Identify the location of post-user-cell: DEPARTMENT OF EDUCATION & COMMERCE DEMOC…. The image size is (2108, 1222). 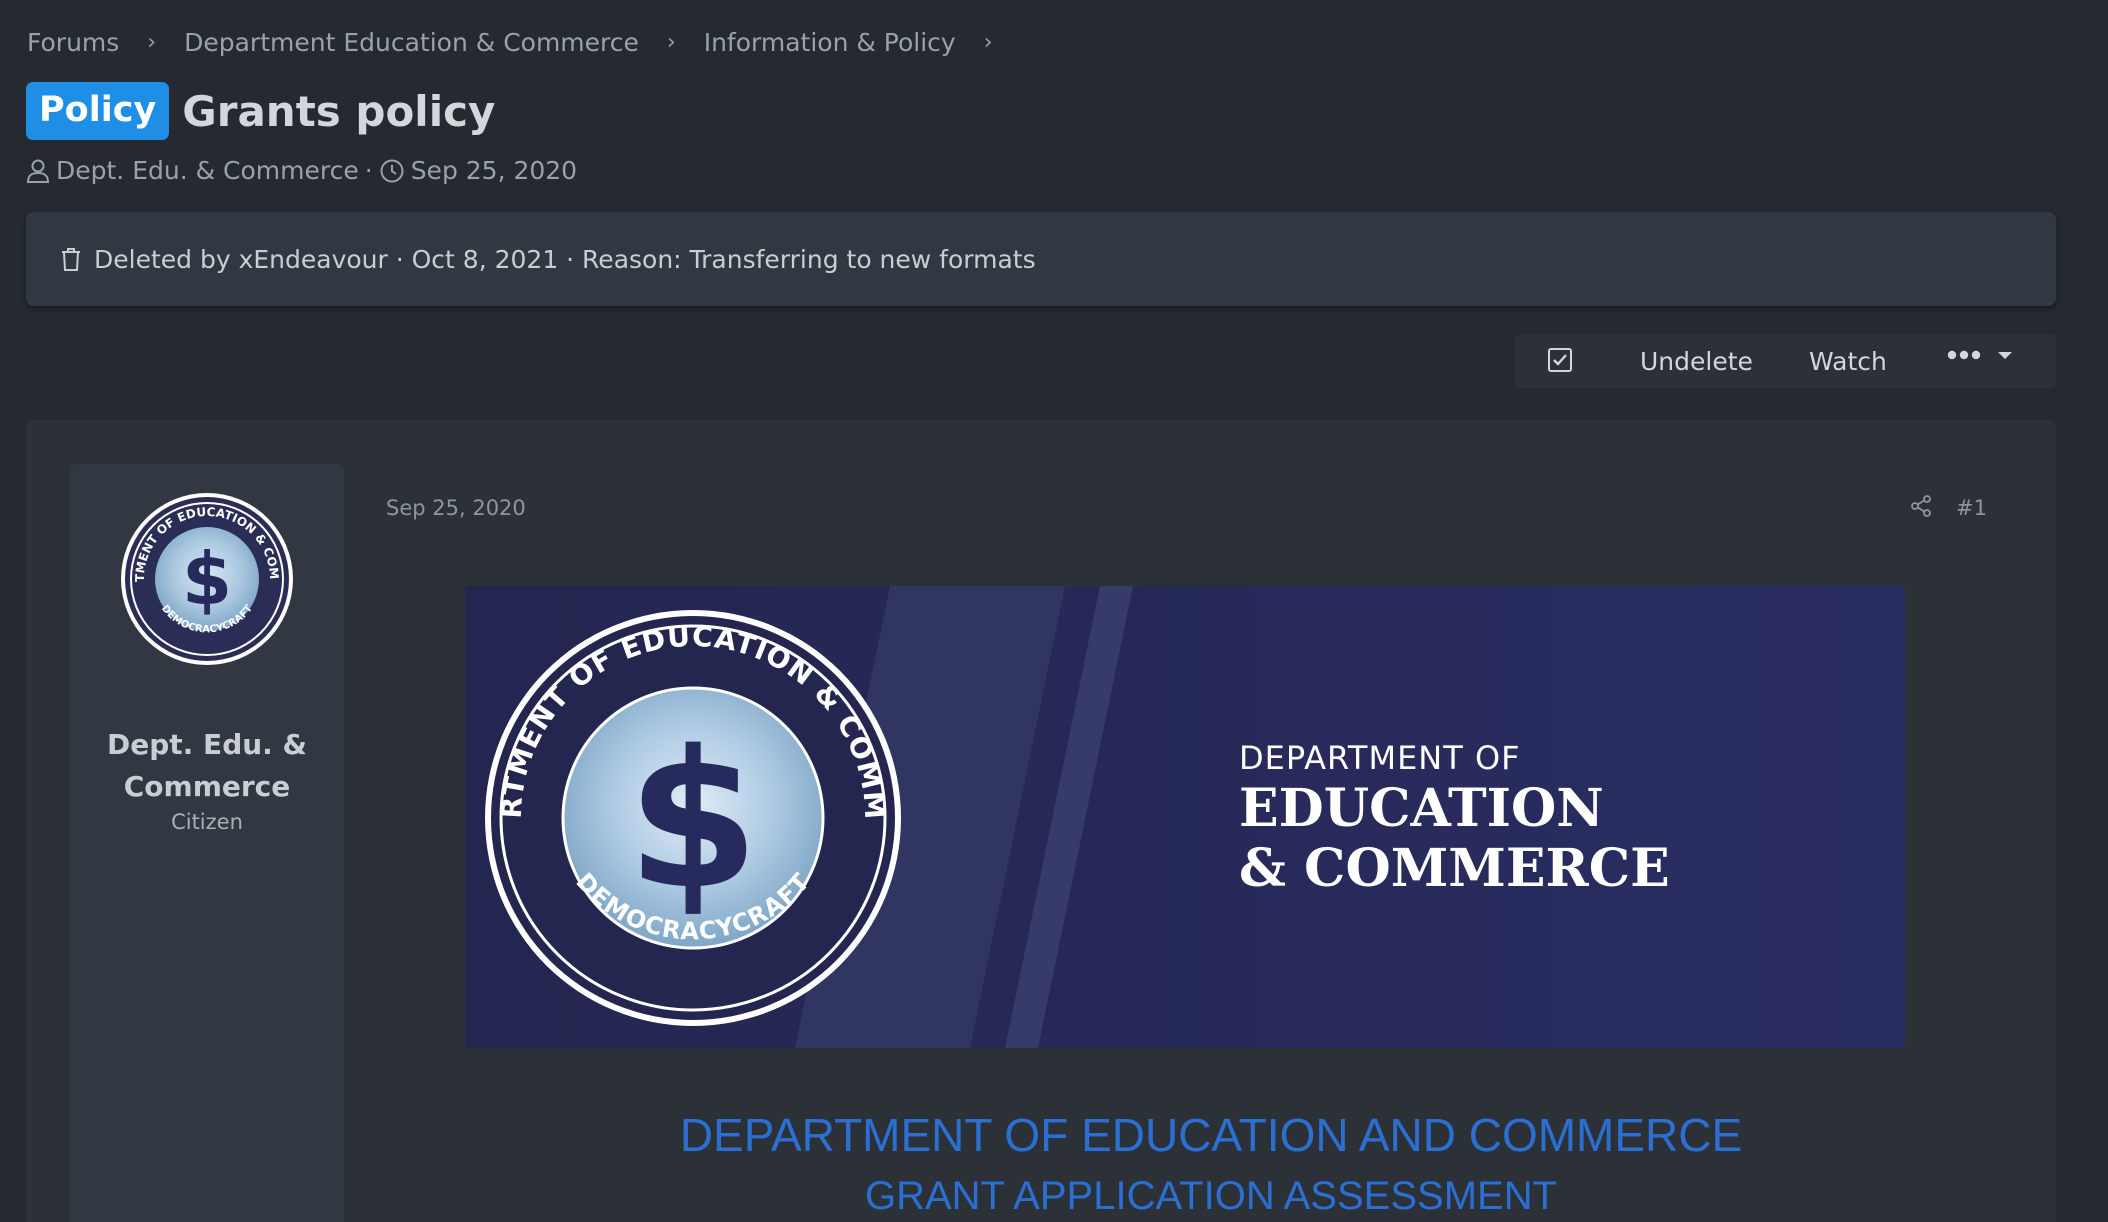
(207, 843).